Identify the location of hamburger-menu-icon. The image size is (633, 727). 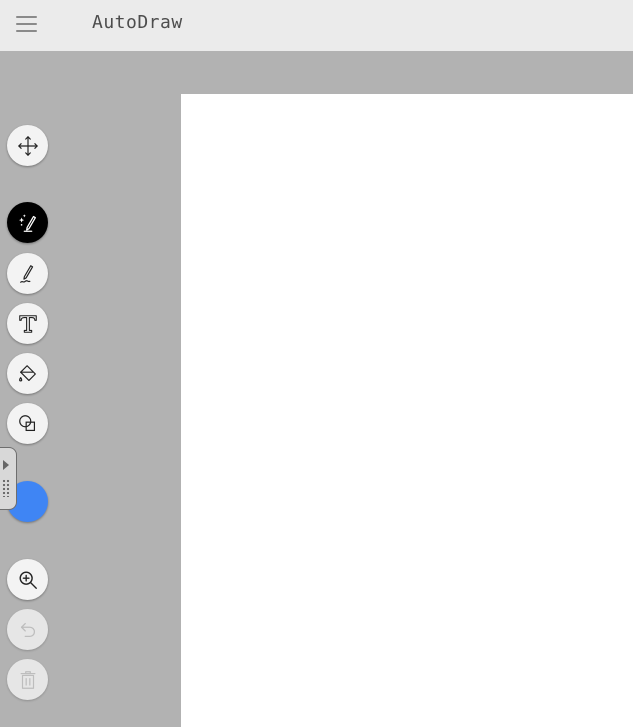
(26, 24).